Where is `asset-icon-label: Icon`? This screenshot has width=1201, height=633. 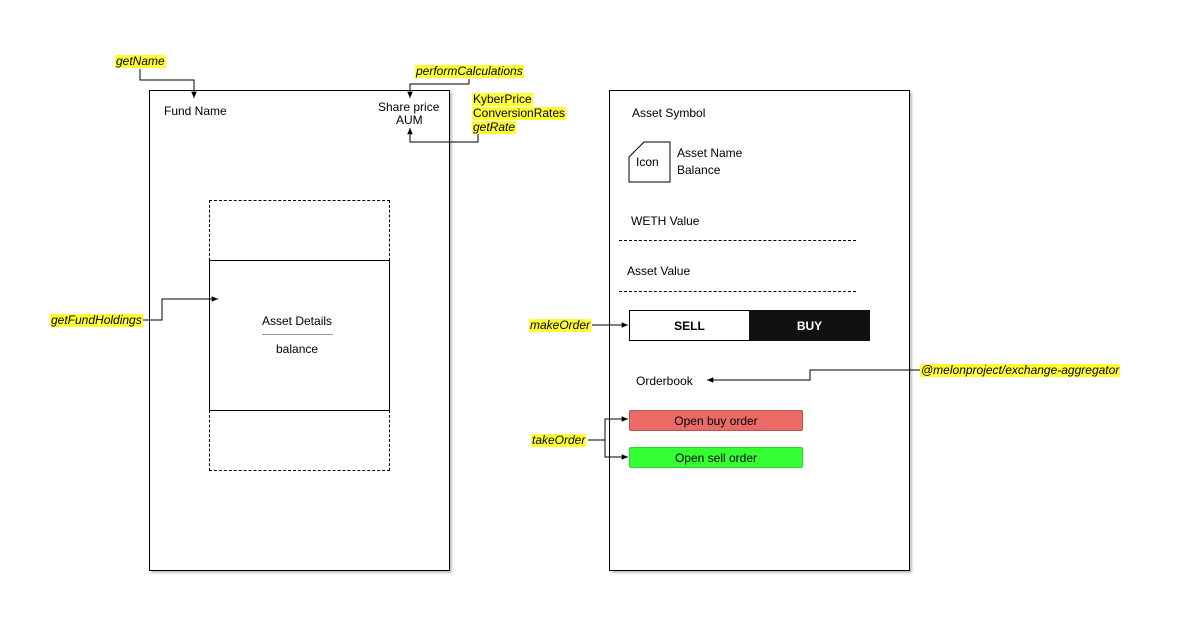
asset-icon-label: Icon is located at coordinates (647, 162).